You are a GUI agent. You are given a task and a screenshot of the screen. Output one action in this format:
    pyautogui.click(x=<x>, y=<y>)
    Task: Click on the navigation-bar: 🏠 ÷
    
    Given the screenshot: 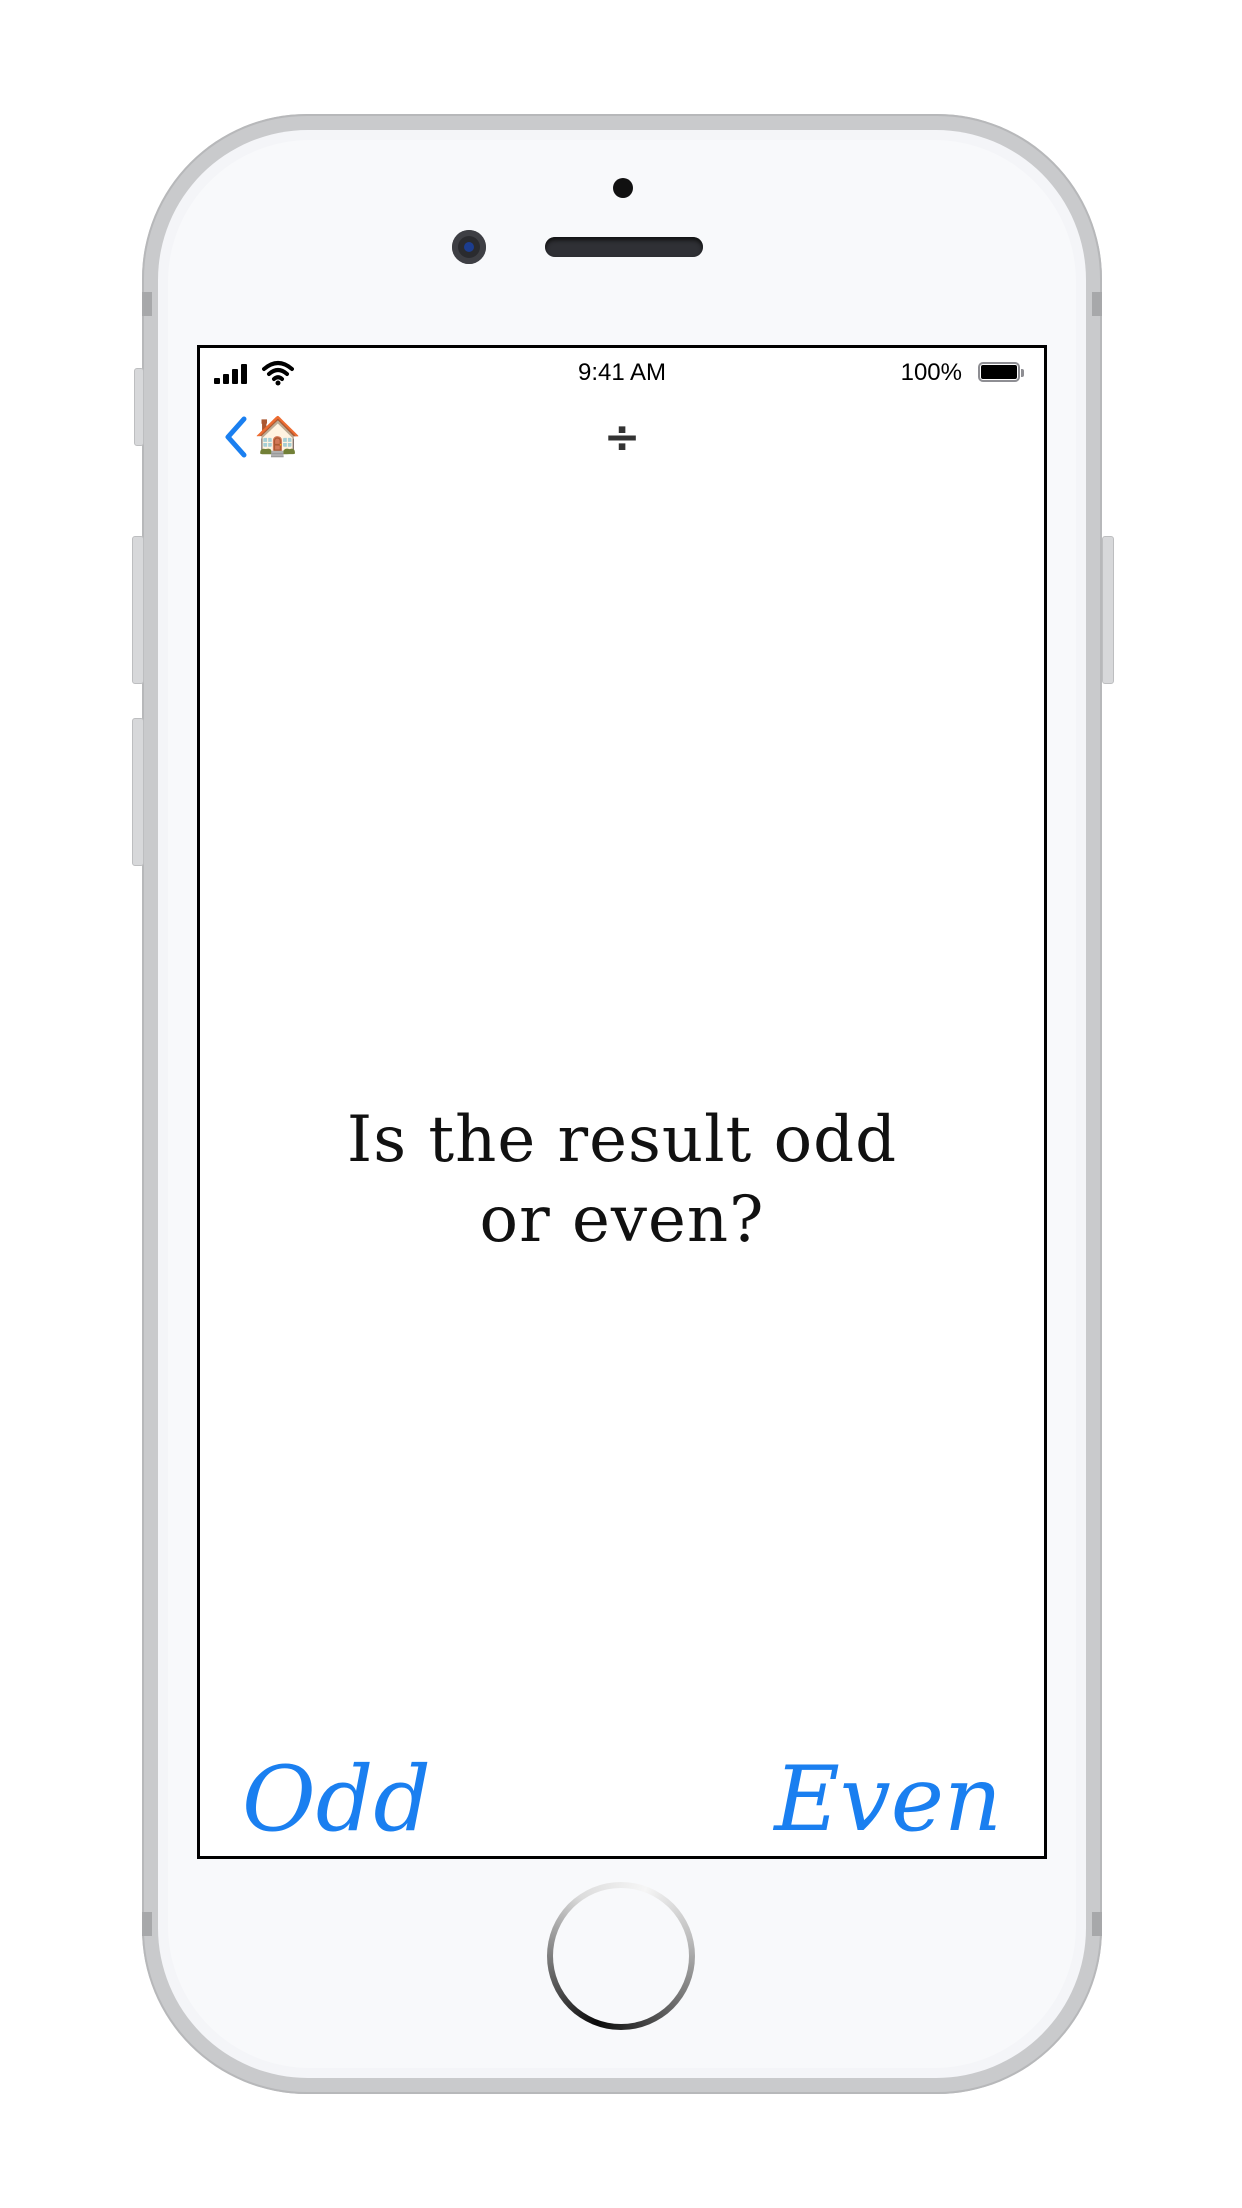 What is the action you would take?
    pyautogui.click(x=622, y=433)
    